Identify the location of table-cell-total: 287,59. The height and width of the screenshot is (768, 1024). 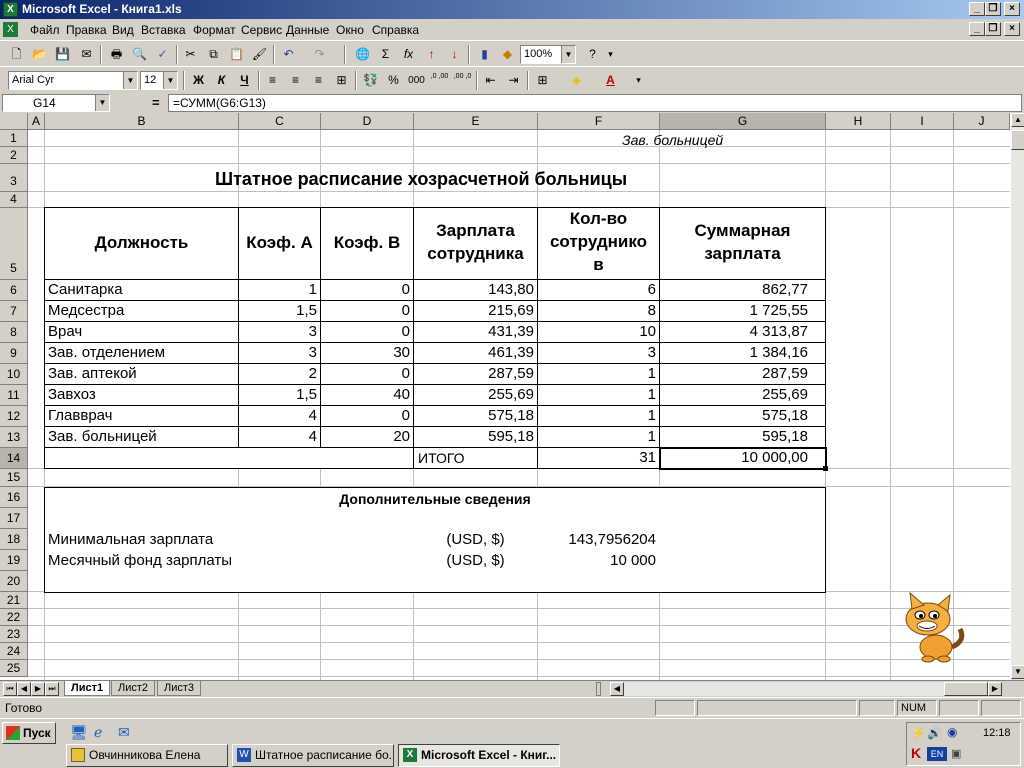
(734, 374).